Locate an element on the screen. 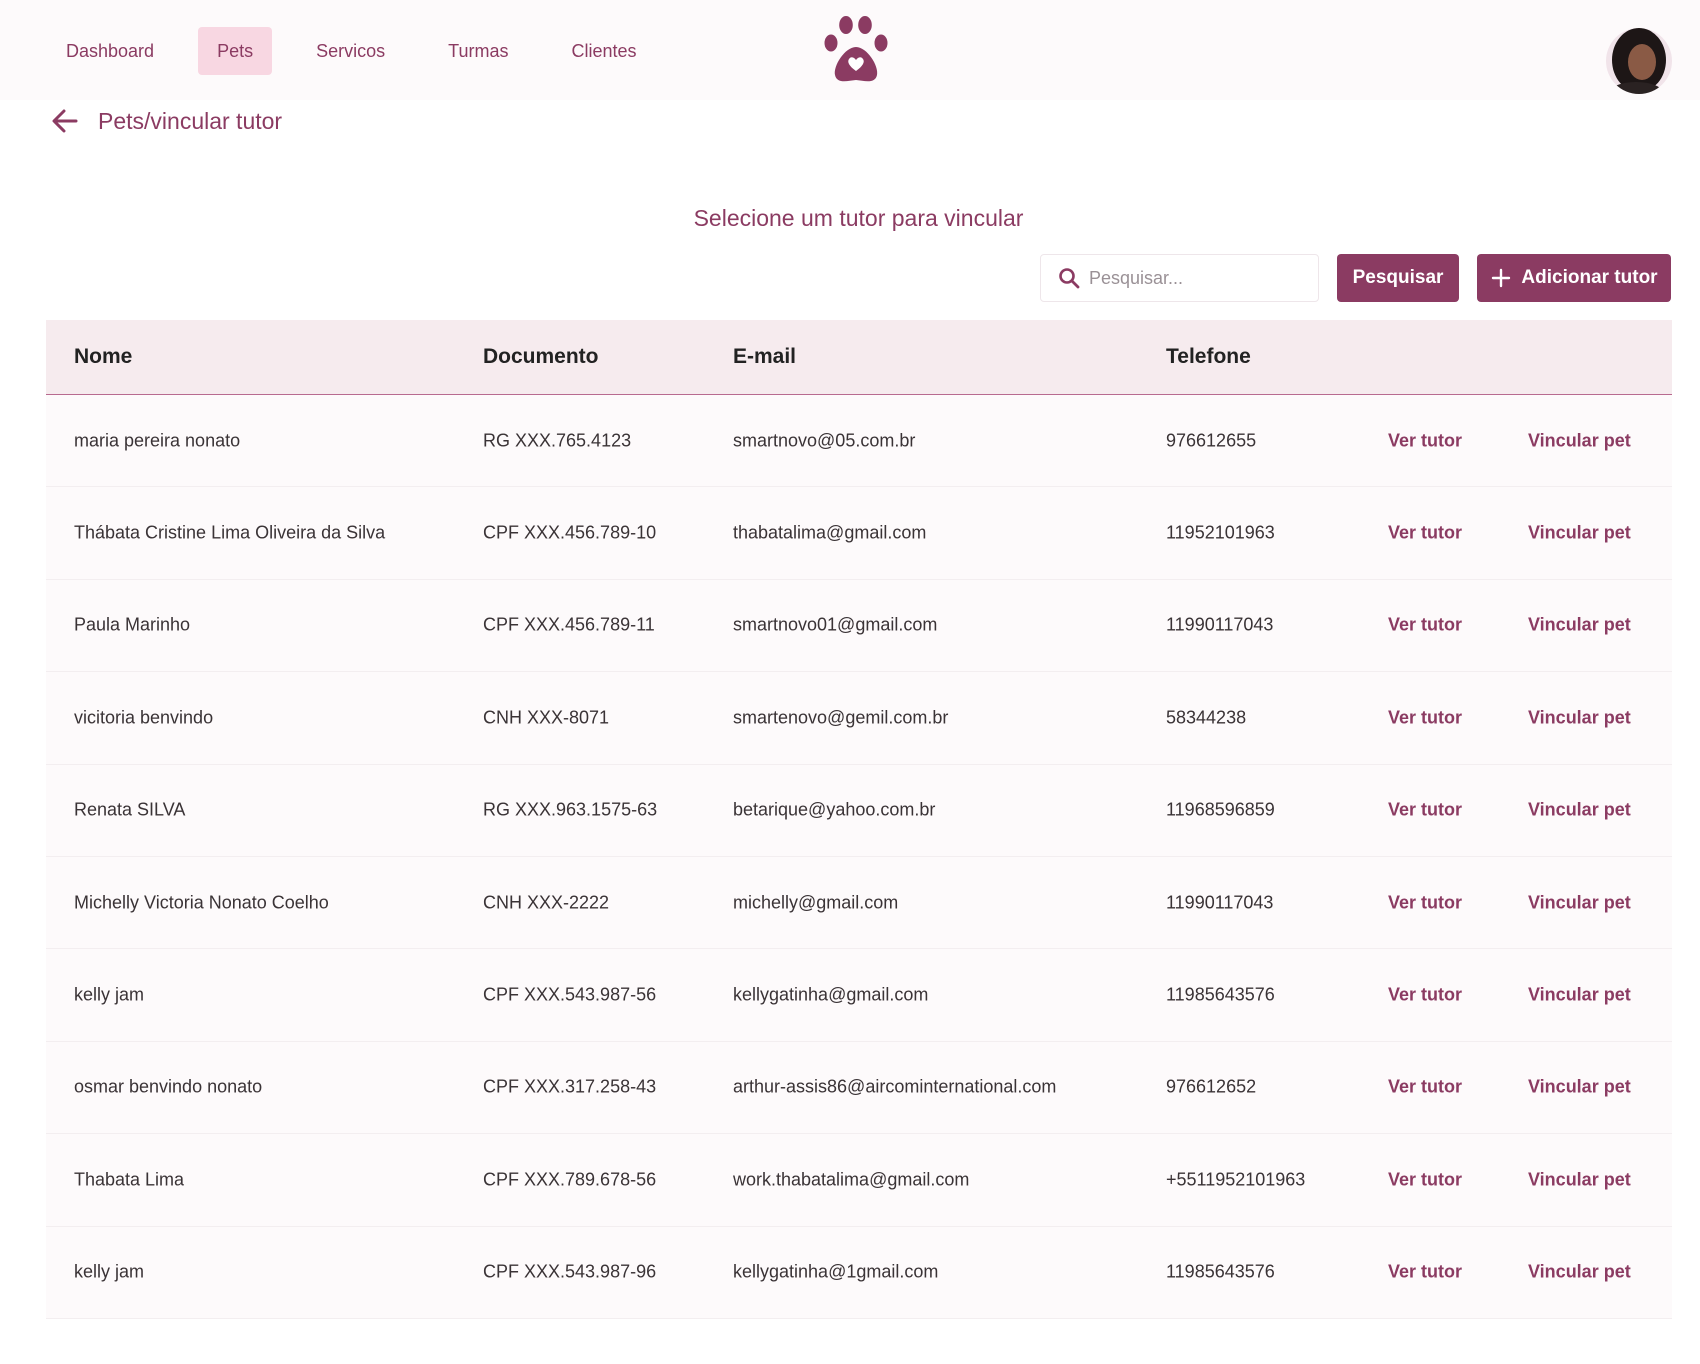 The width and height of the screenshot is (1700, 1364). cell-telefone: +5511952101963 is located at coordinates (1236, 1179).